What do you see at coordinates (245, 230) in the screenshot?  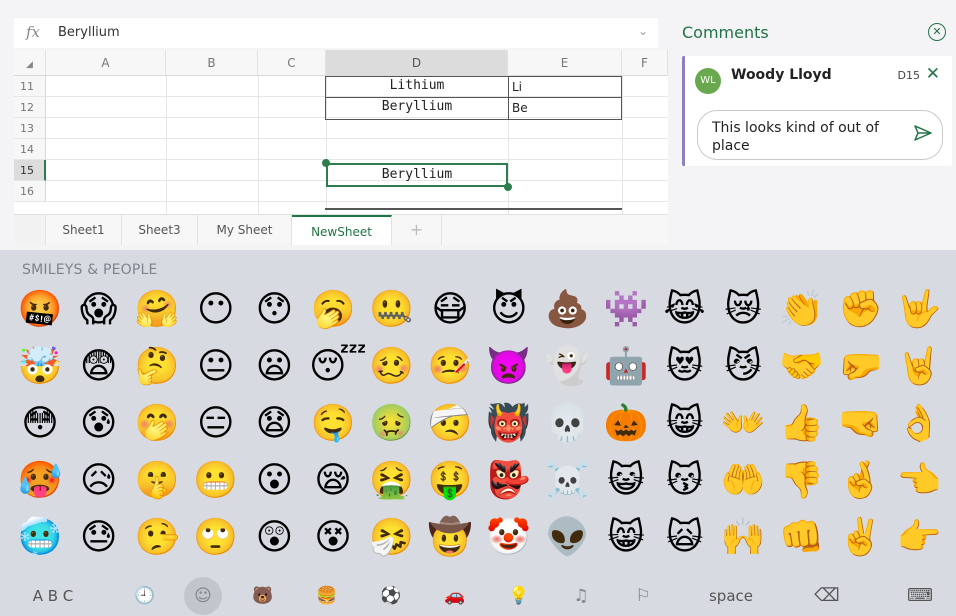 I see `tab-my-sheet: My Sheet` at bounding box center [245, 230].